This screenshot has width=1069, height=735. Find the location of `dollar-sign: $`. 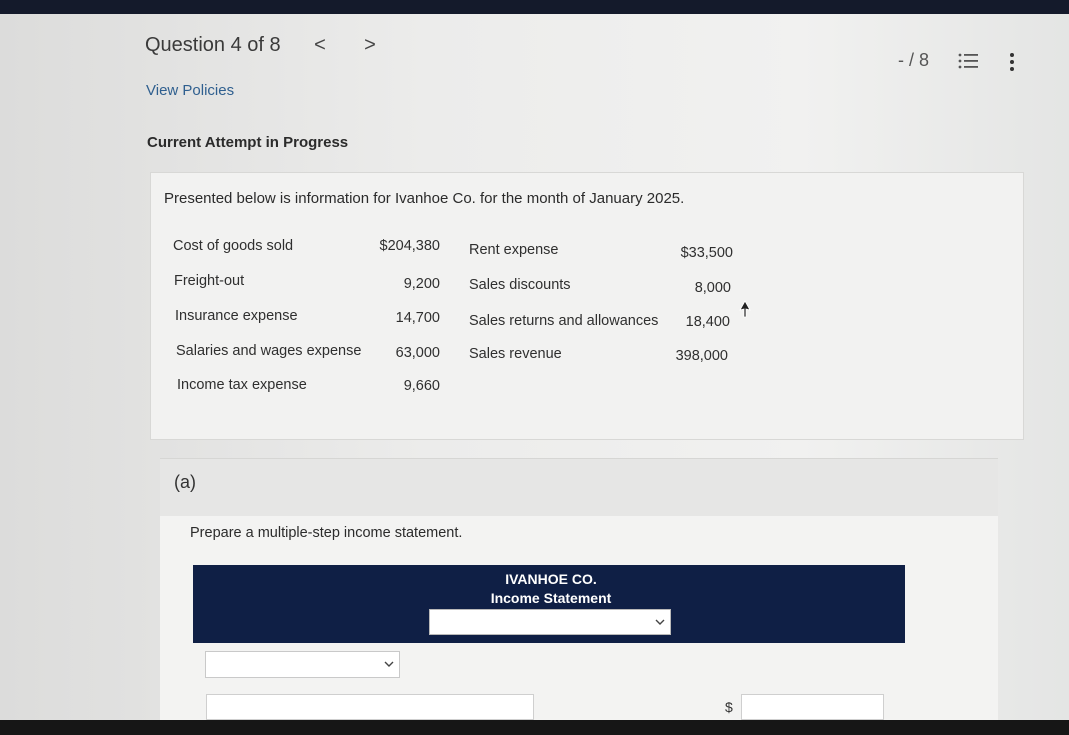

dollar-sign: $ is located at coordinates (729, 707).